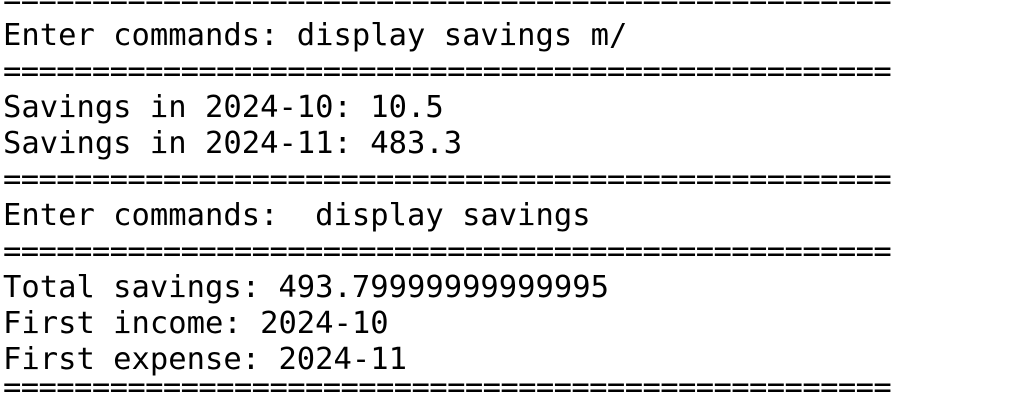 The image size is (1034, 404). I want to click on command-prompt-line: Enter commands: display savings m/, so click(315, 35).